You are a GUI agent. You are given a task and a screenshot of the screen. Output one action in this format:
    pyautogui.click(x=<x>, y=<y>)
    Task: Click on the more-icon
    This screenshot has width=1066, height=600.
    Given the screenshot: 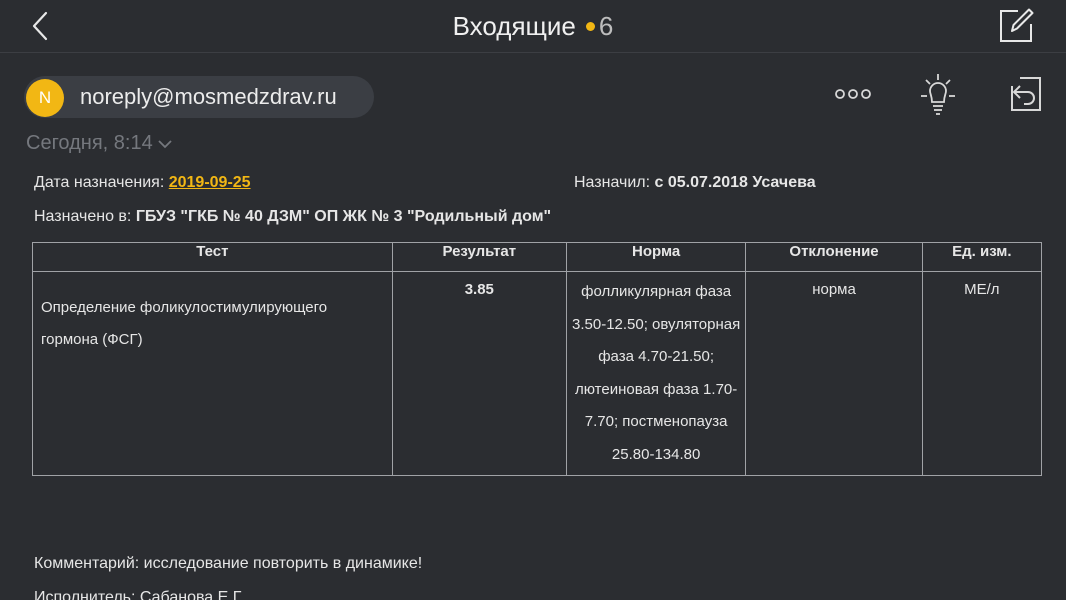 What is the action you would take?
    pyautogui.click(x=854, y=94)
    